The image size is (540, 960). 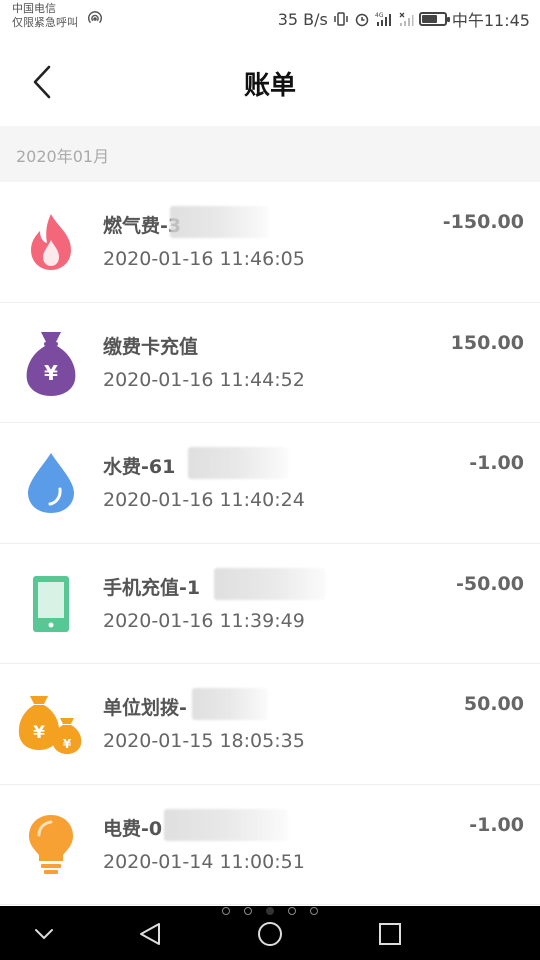 What do you see at coordinates (95, 17) in the screenshot?
I see `hotspot-icon` at bounding box center [95, 17].